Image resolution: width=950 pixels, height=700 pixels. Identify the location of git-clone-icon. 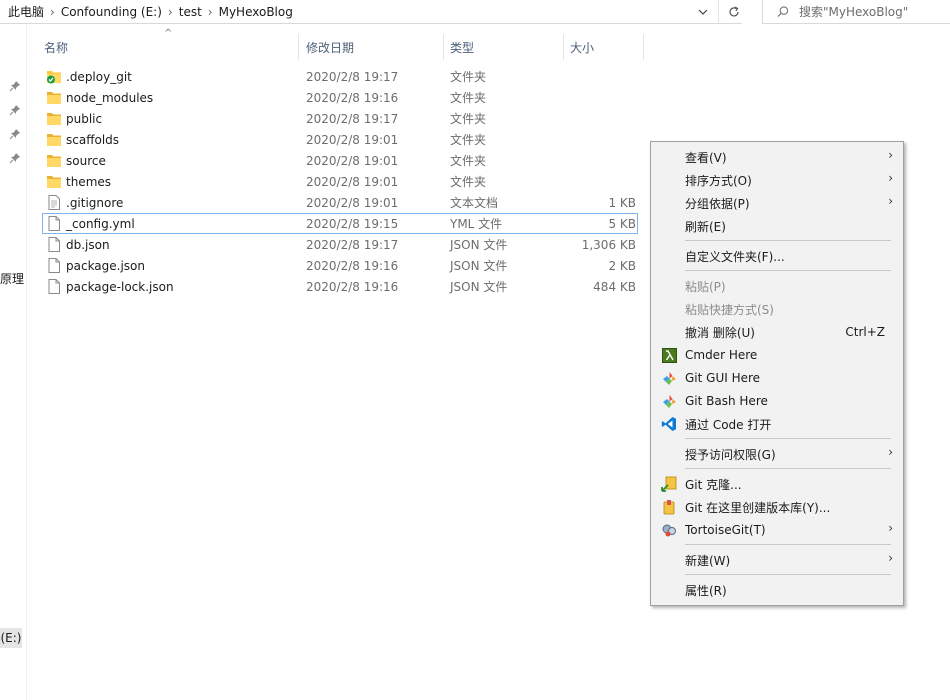
(669, 484).